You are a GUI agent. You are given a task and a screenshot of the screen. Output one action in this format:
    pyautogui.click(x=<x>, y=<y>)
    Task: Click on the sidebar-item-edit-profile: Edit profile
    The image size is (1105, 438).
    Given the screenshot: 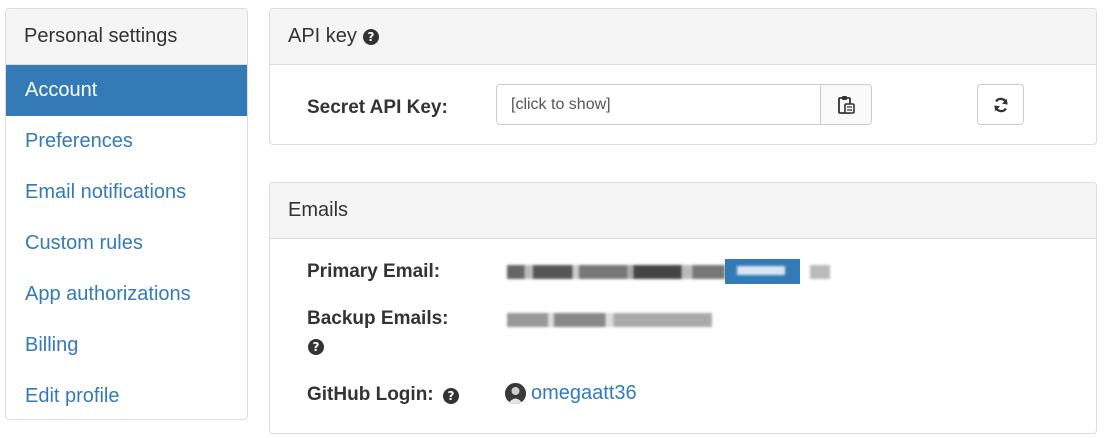 What is the action you would take?
    pyautogui.click(x=126, y=395)
    